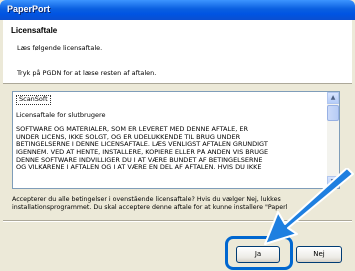  I want to click on yes-button: Ja, so click(258, 254).